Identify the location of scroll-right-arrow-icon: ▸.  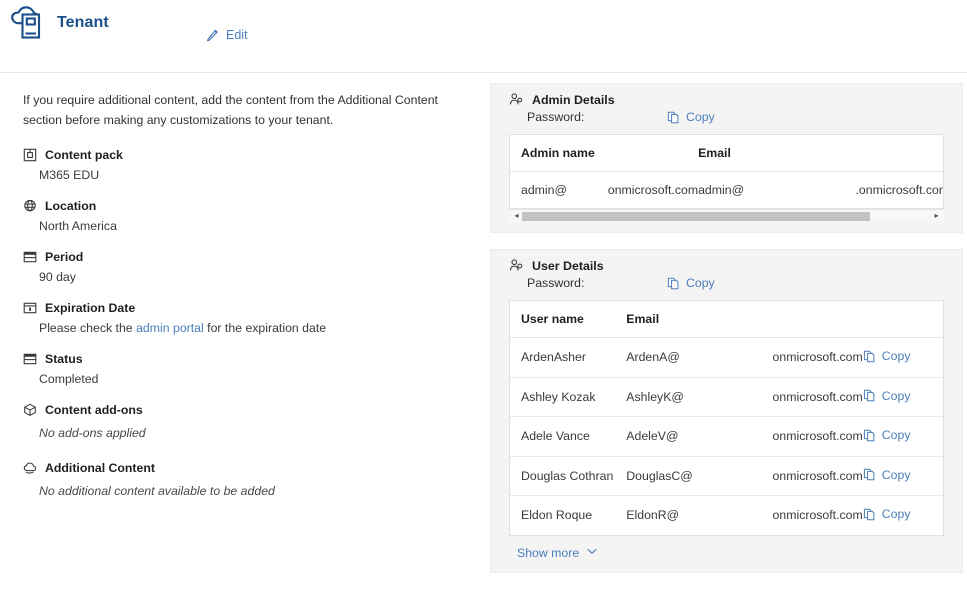
(936, 216).